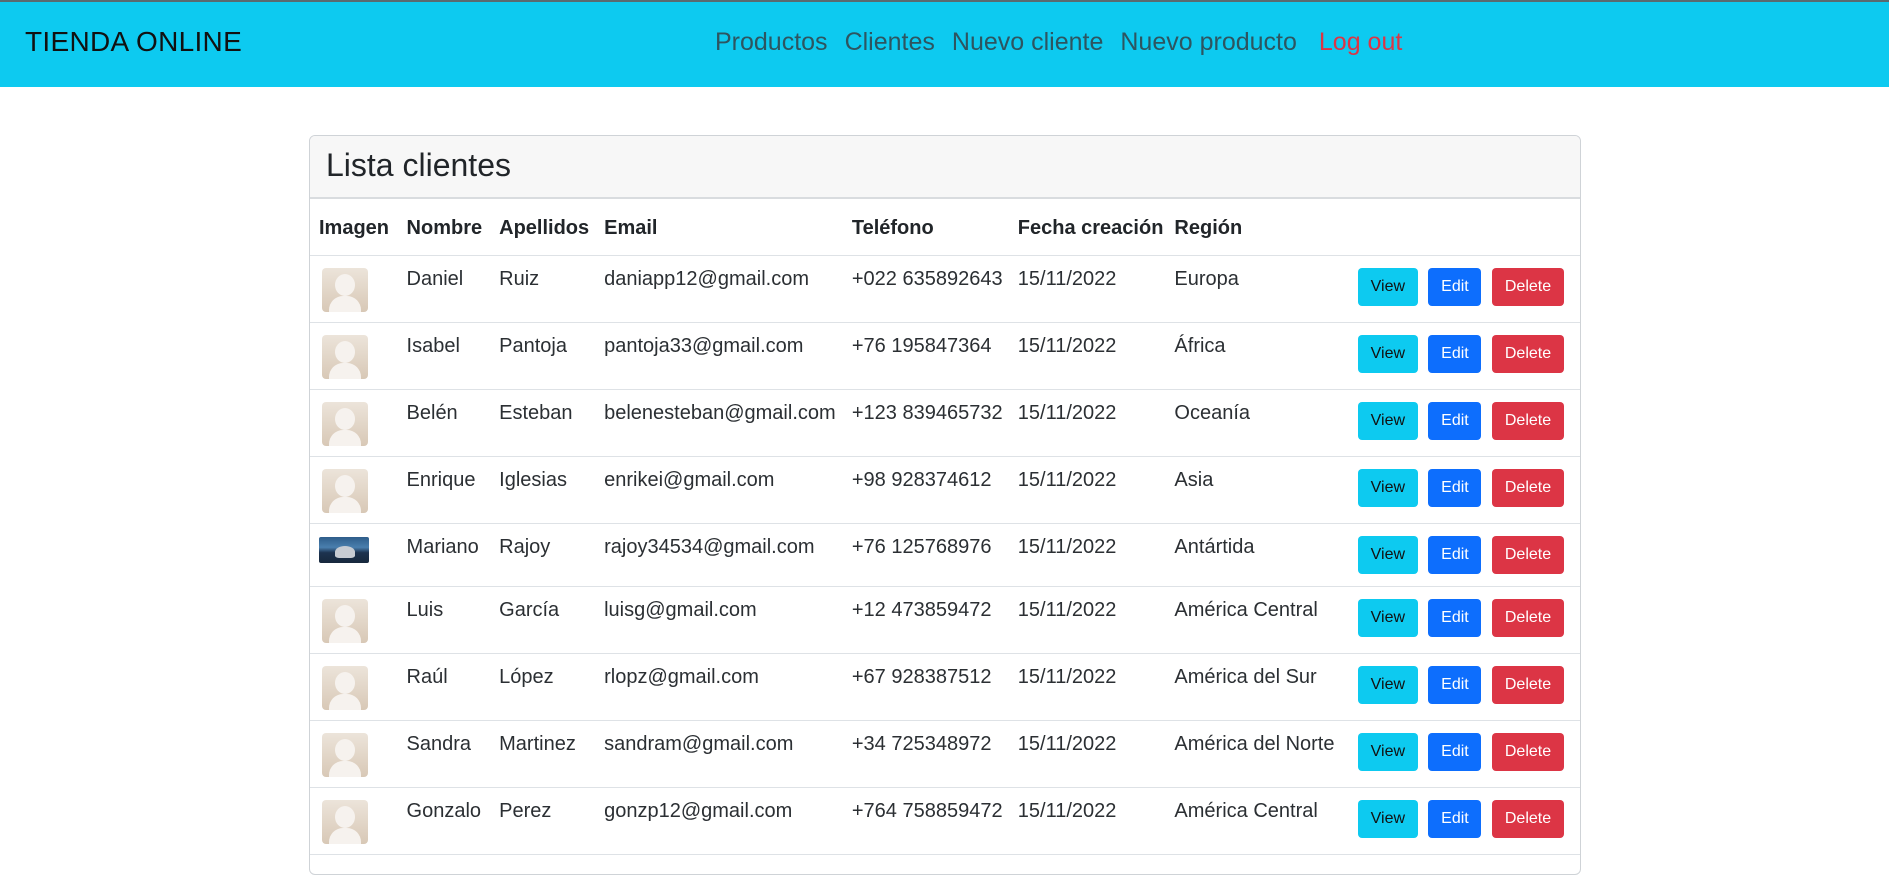 This screenshot has width=1889, height=875. Describe the element at coordinates (925, 356) in the screenshot. I see `cell-telefono: +76 195847364` at that location.